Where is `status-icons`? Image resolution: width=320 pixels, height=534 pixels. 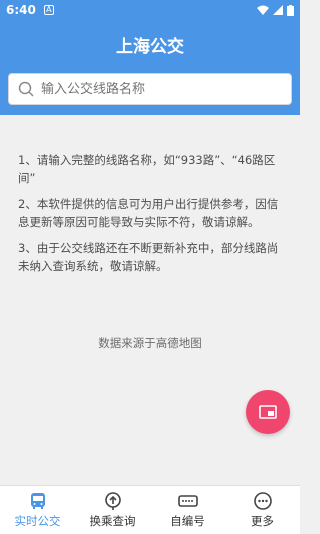
status-icons is located at coordinates (275, 10).